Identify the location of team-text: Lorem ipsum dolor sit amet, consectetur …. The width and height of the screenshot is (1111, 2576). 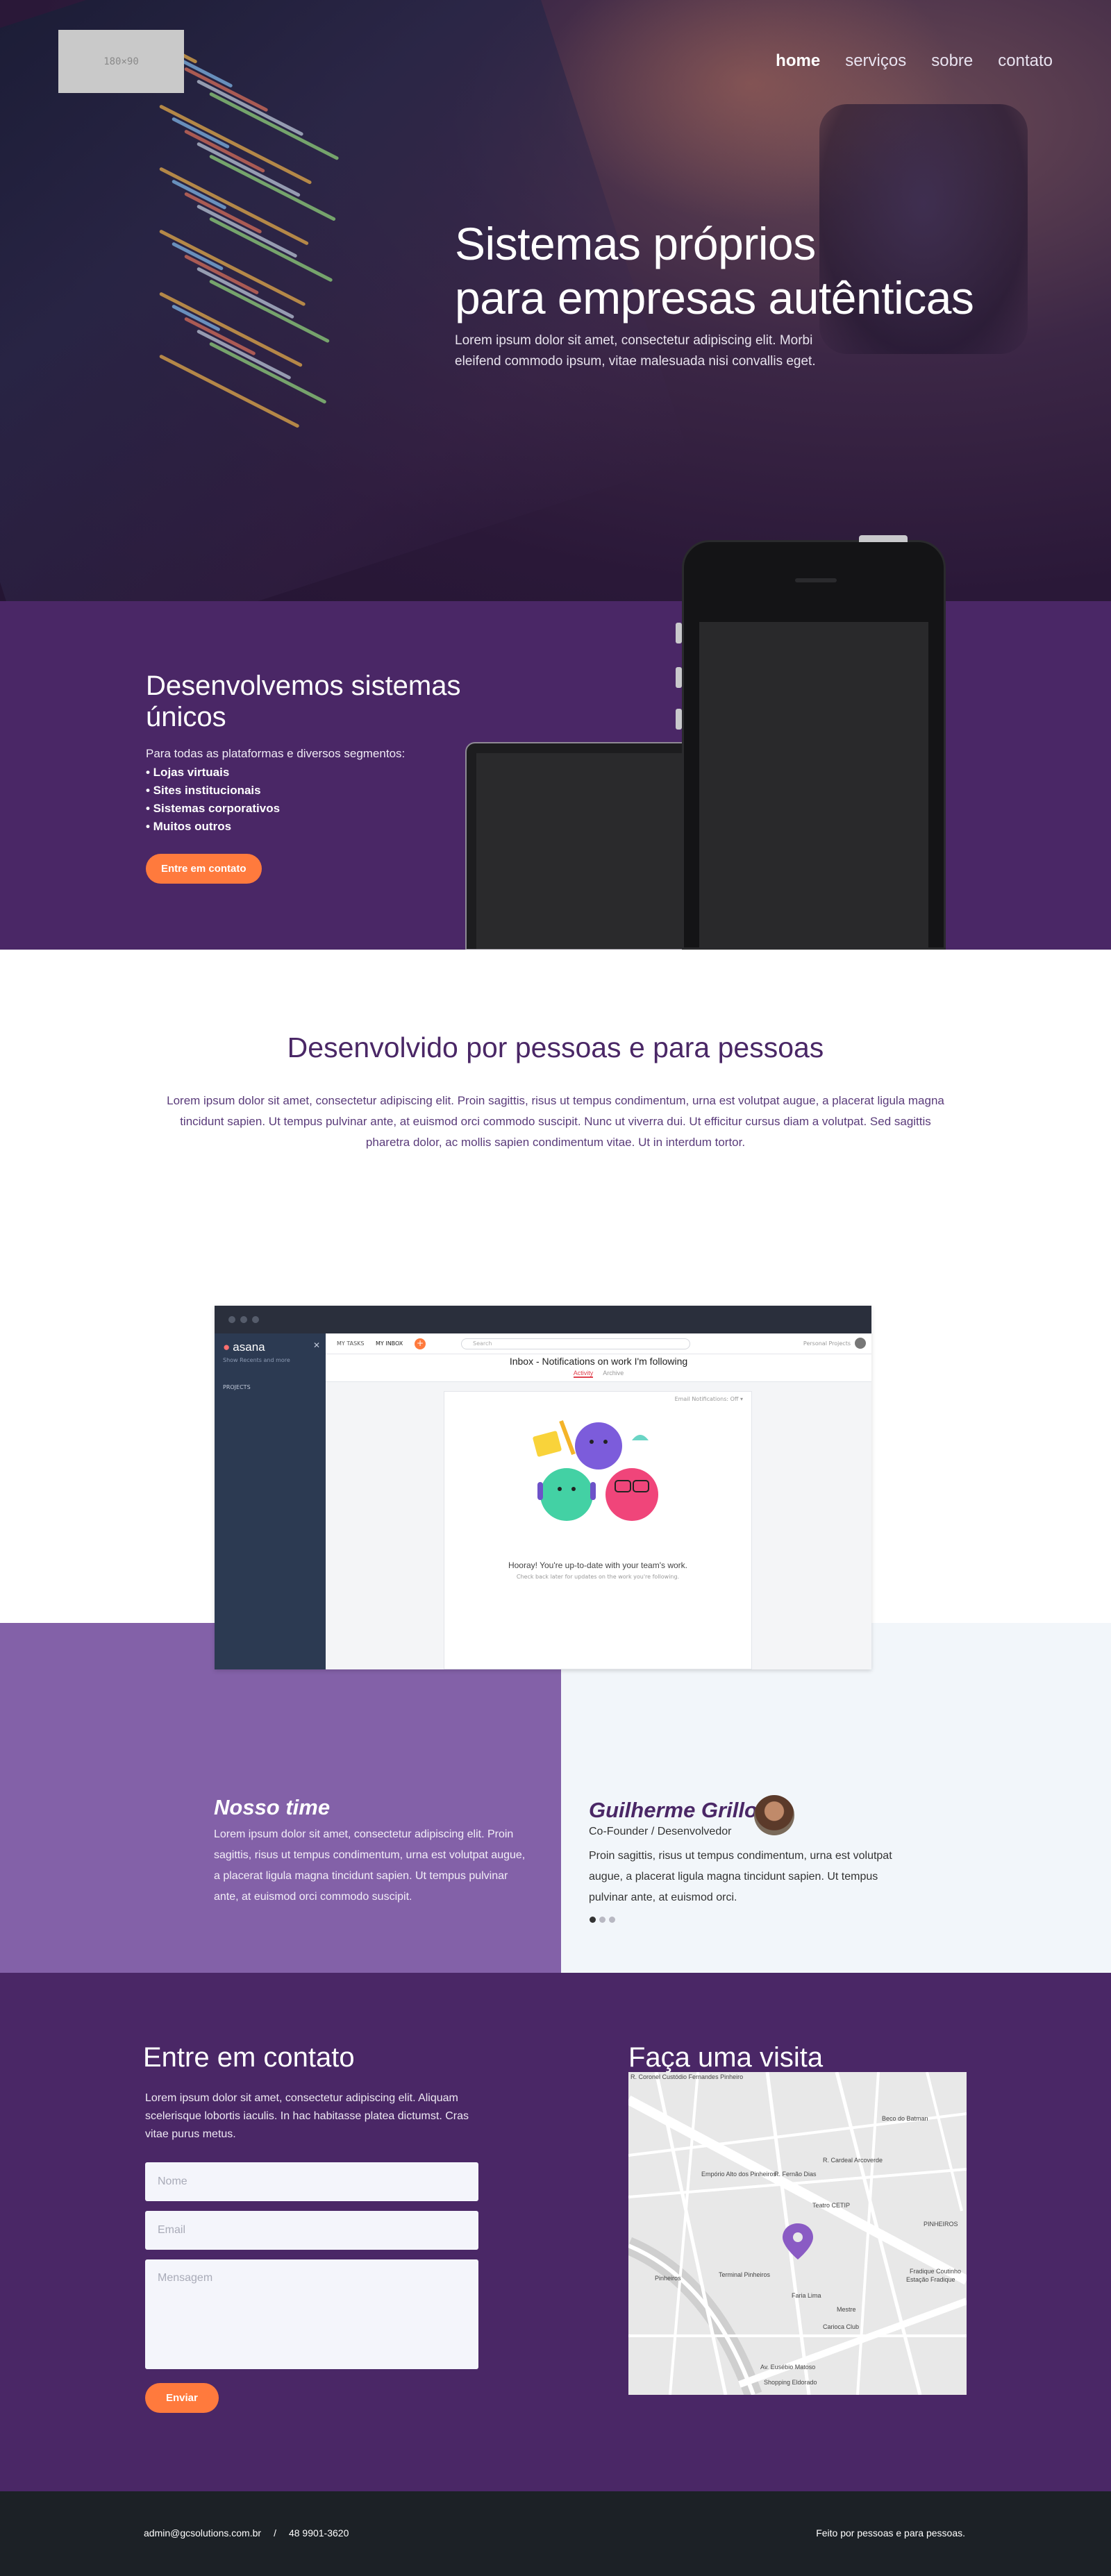
(370, 1865).